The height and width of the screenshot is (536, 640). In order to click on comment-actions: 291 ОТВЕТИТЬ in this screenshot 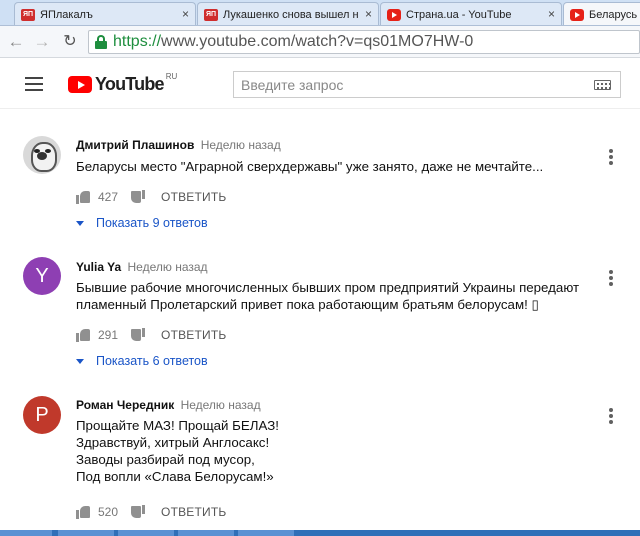, I will do `click(151, 335)`.